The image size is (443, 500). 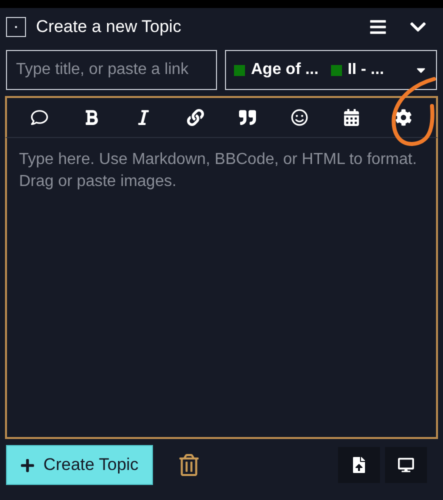 I want to click on title-field: Type title, or paste a link, so click(x=111, y=70).